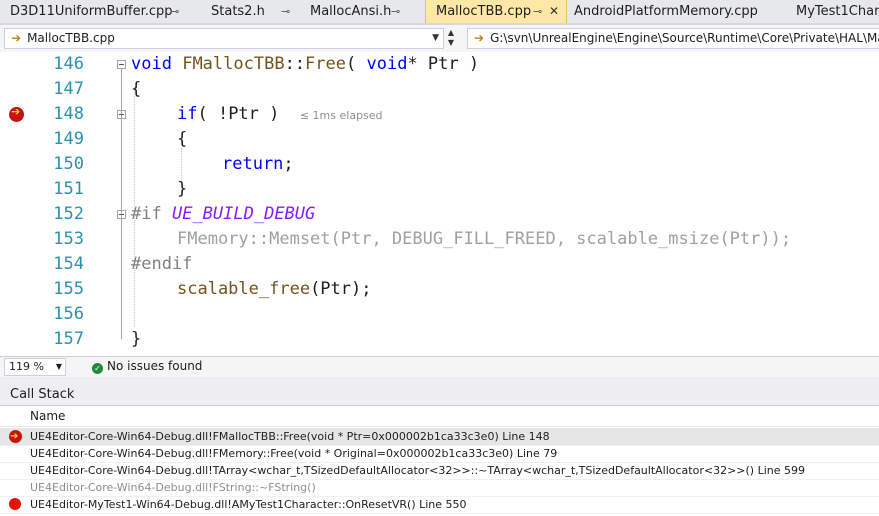  Describe the element at coordinates (68, 139) in the screenshot. I see `line-number: 149` at that location.